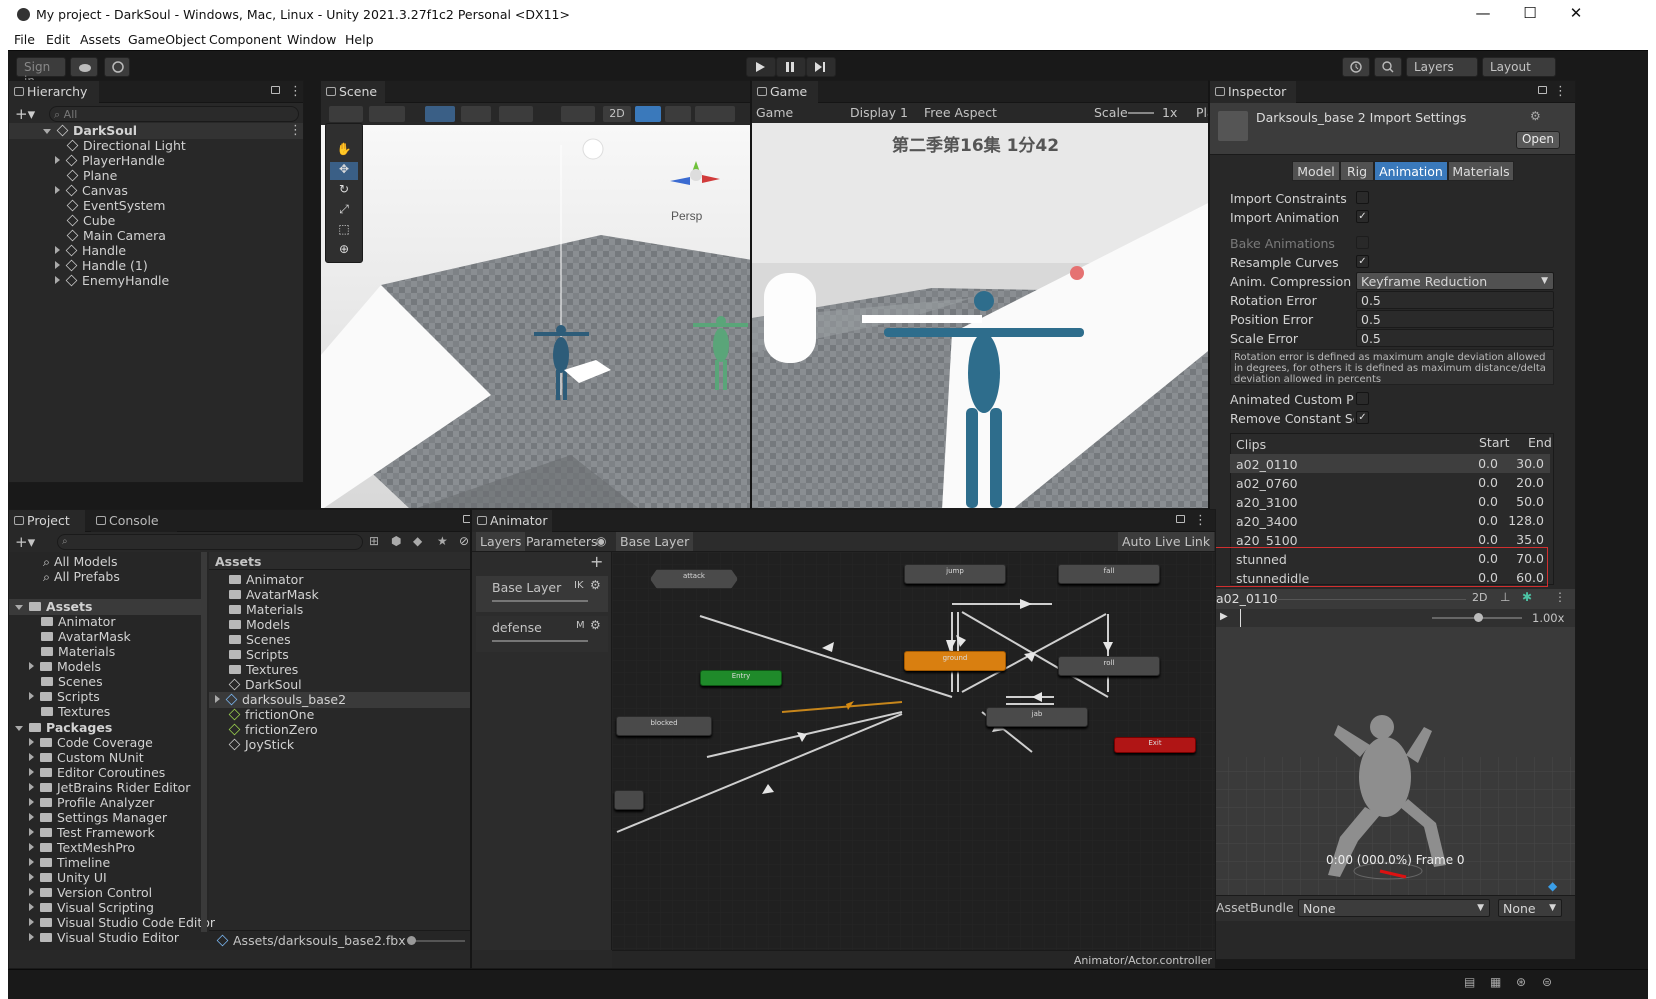  I want to click on effects-dropdown, so click(715, 114).